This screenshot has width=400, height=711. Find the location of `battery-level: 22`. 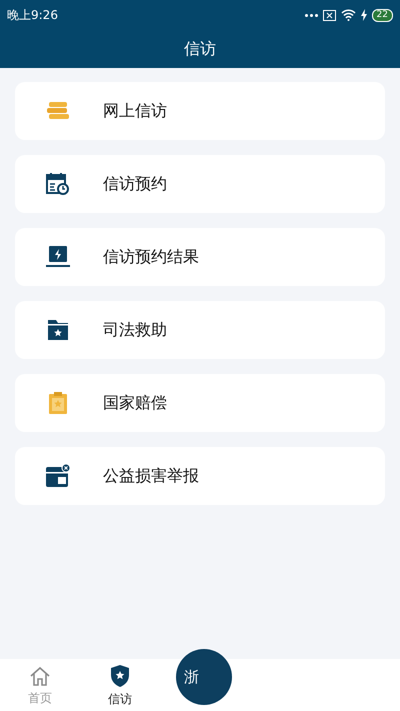

battery-level: 22 is located at coordinates (382, 15).